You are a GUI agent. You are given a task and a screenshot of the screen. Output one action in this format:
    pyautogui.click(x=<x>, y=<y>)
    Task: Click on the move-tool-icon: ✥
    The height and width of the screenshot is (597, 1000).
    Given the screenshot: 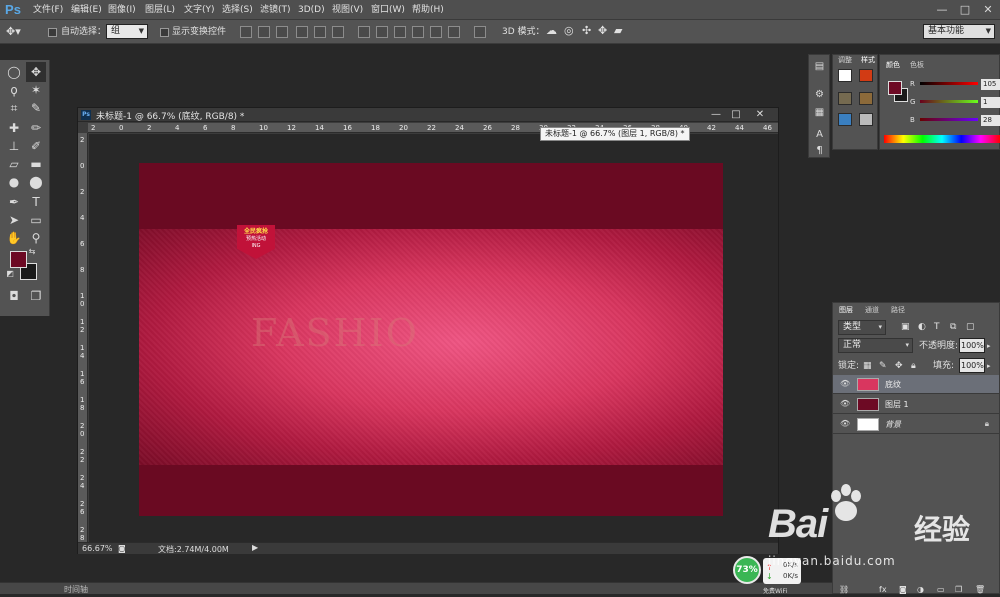 What is the action you would take?
    pyautogui.click(x=36, y=72)
    